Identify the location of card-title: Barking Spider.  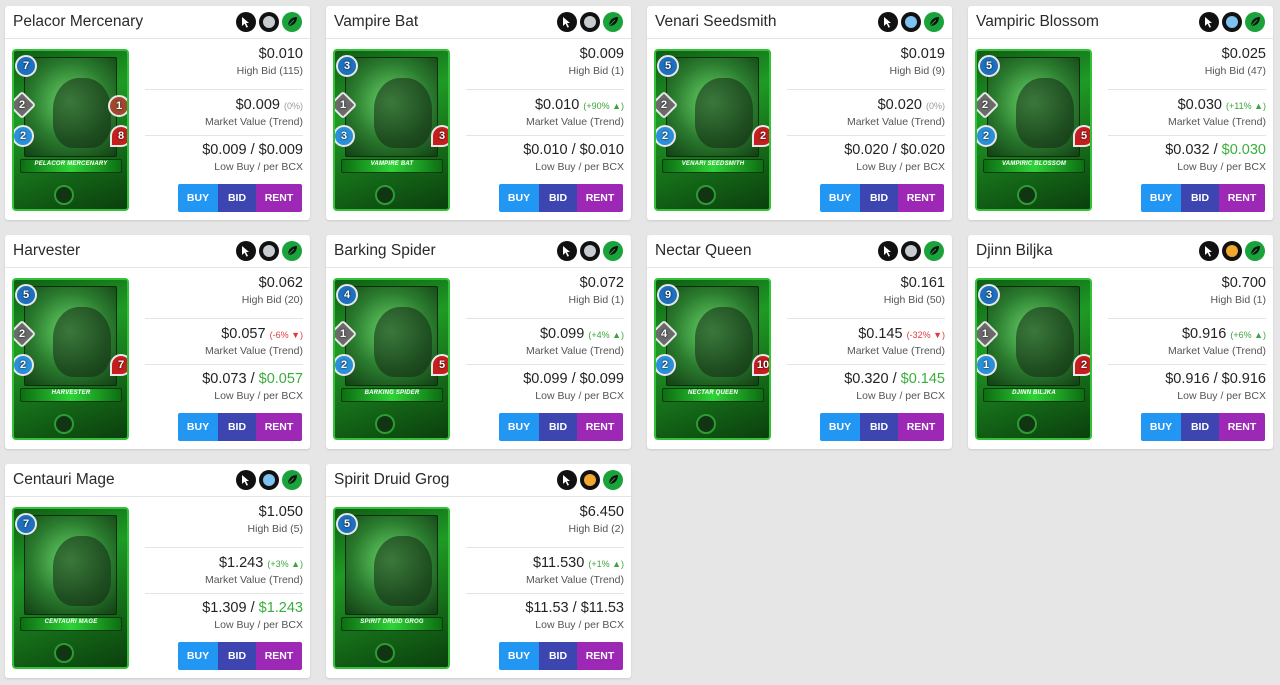
(385, 251).